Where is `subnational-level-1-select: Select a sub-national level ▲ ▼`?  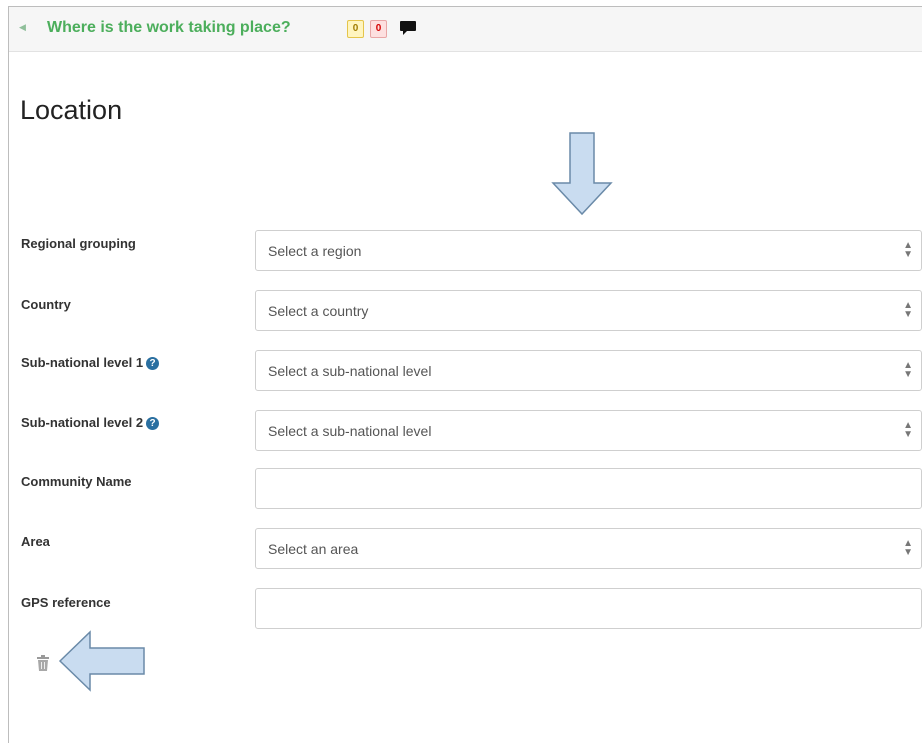 subnational-level-1-select: Select a sub-national level ▲ ▼ is located at coordinates (588, 370).